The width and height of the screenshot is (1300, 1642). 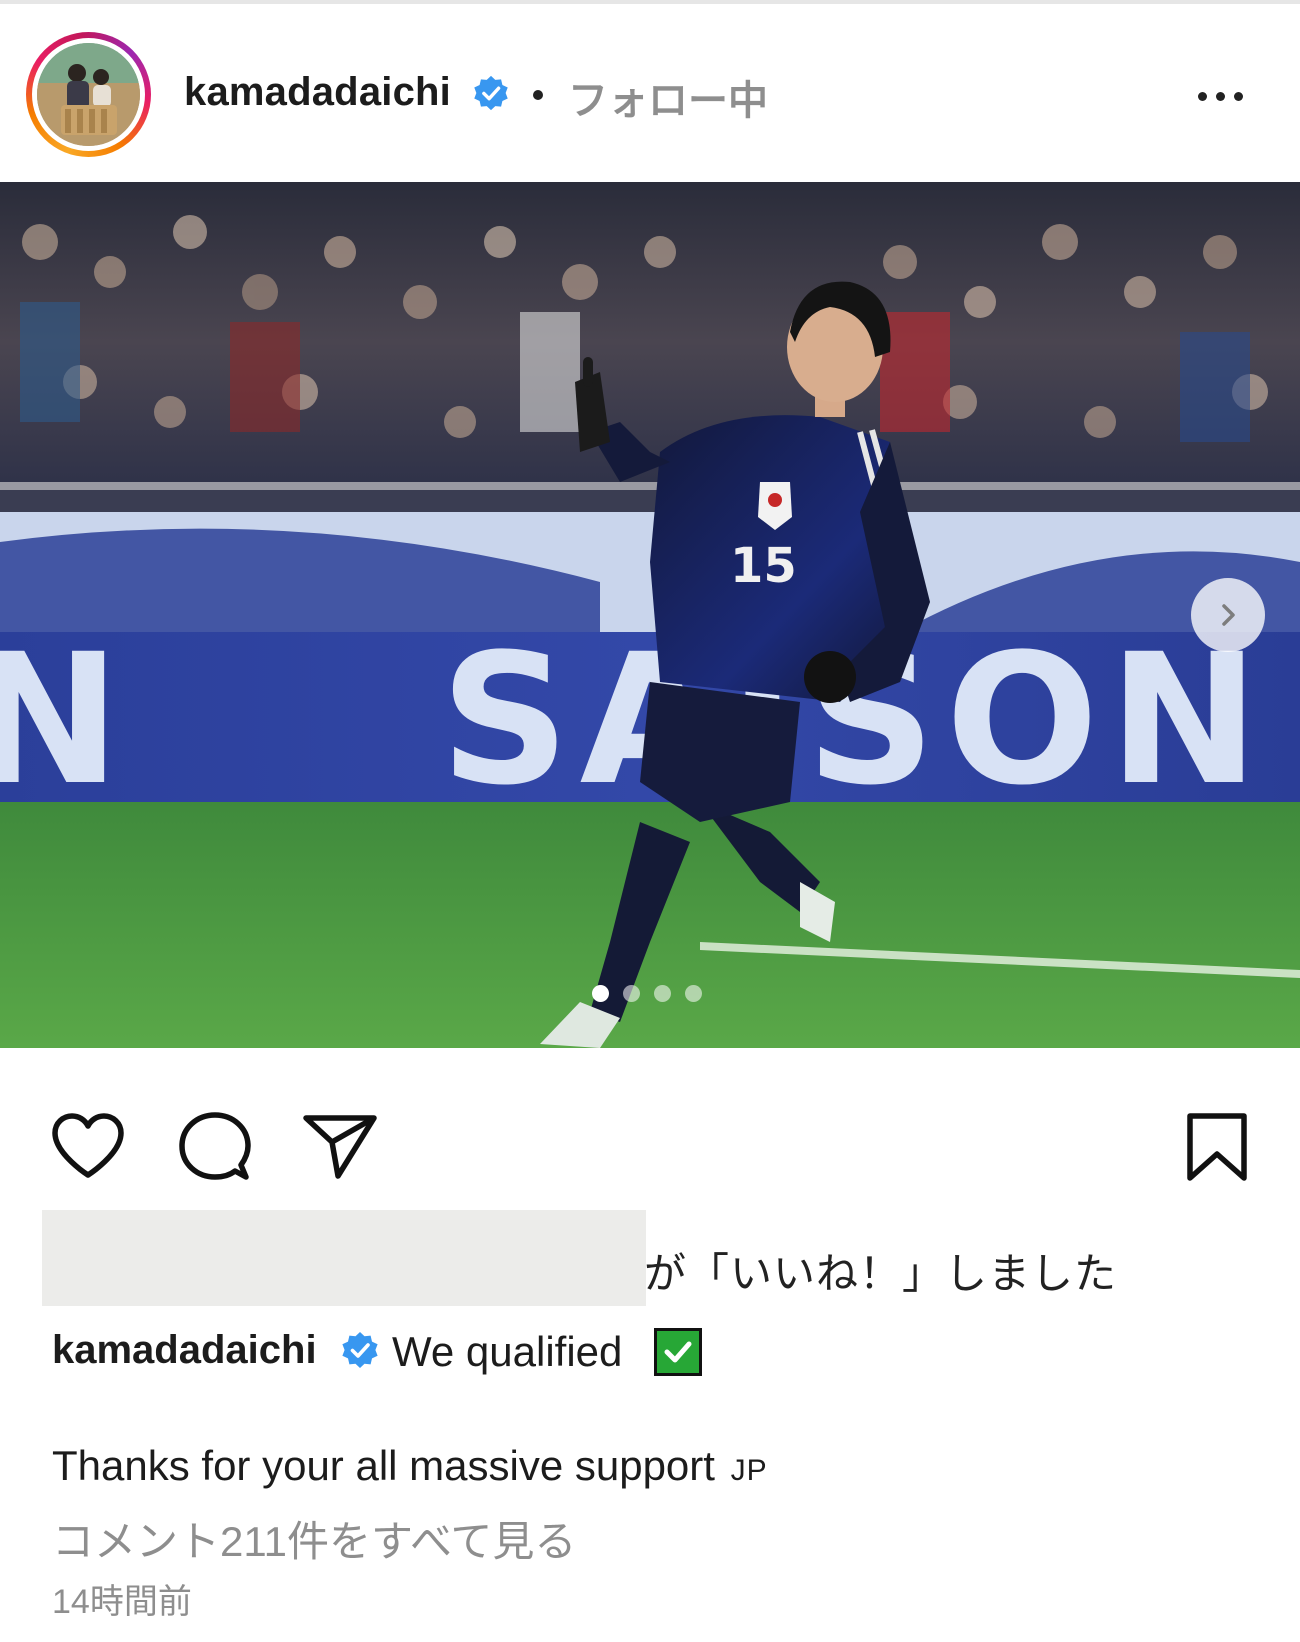 I want to click on share-button, so click(x=340, y=1146).